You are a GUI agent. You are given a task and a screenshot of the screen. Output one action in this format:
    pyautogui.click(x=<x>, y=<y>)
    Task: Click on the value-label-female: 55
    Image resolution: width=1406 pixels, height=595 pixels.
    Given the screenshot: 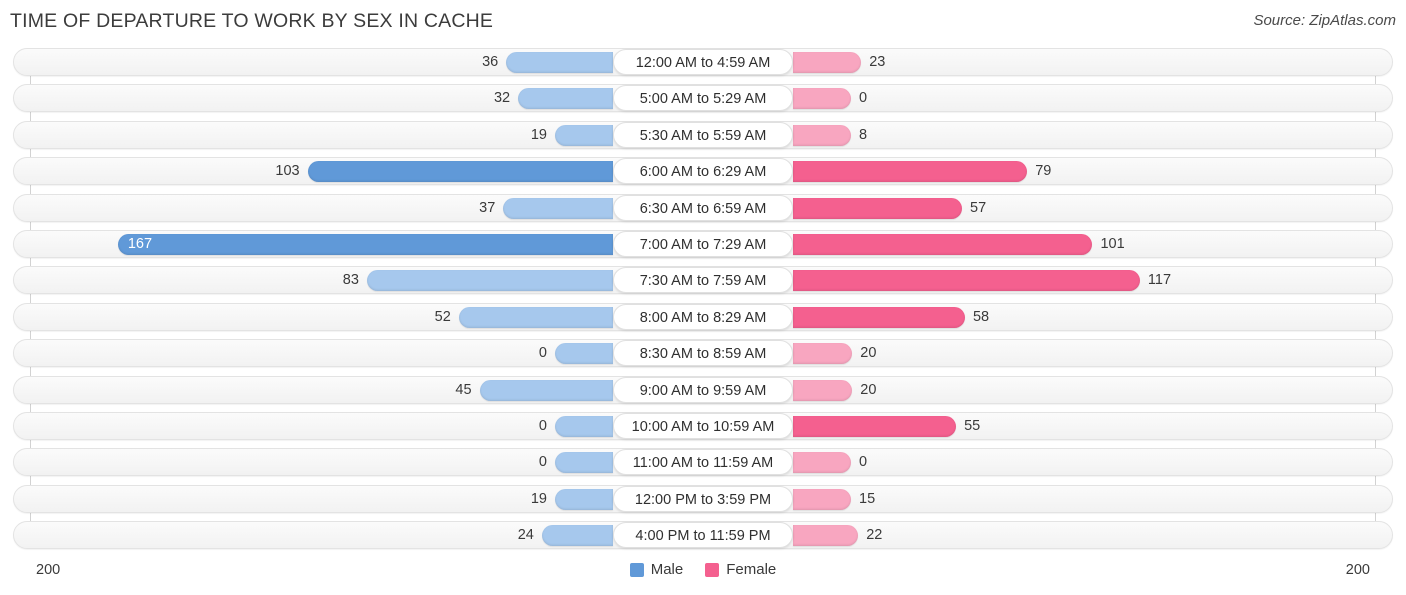 What is the action you would take?
    pyautogui.click(x=972, y=425)
    